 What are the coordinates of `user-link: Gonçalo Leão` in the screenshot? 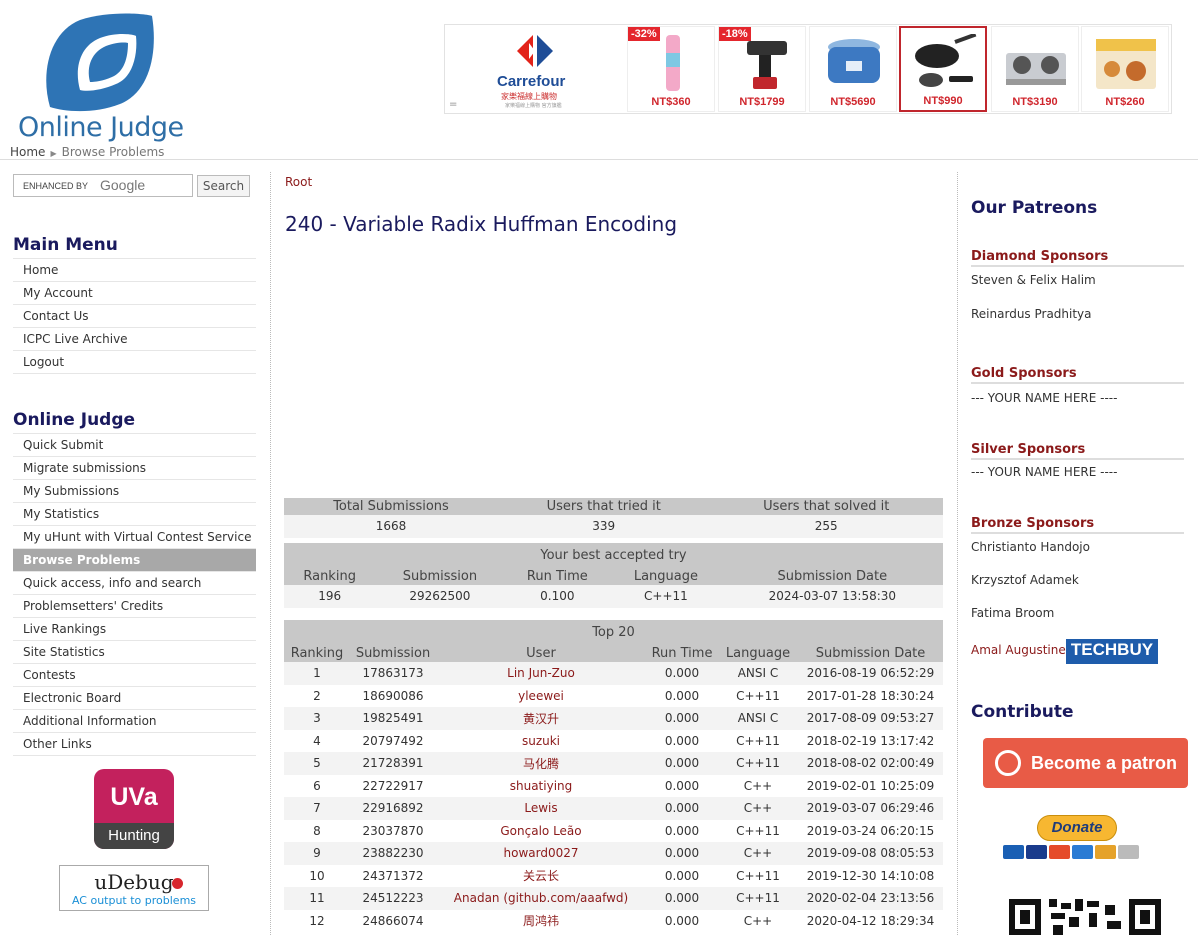 It's located at (541, 830).